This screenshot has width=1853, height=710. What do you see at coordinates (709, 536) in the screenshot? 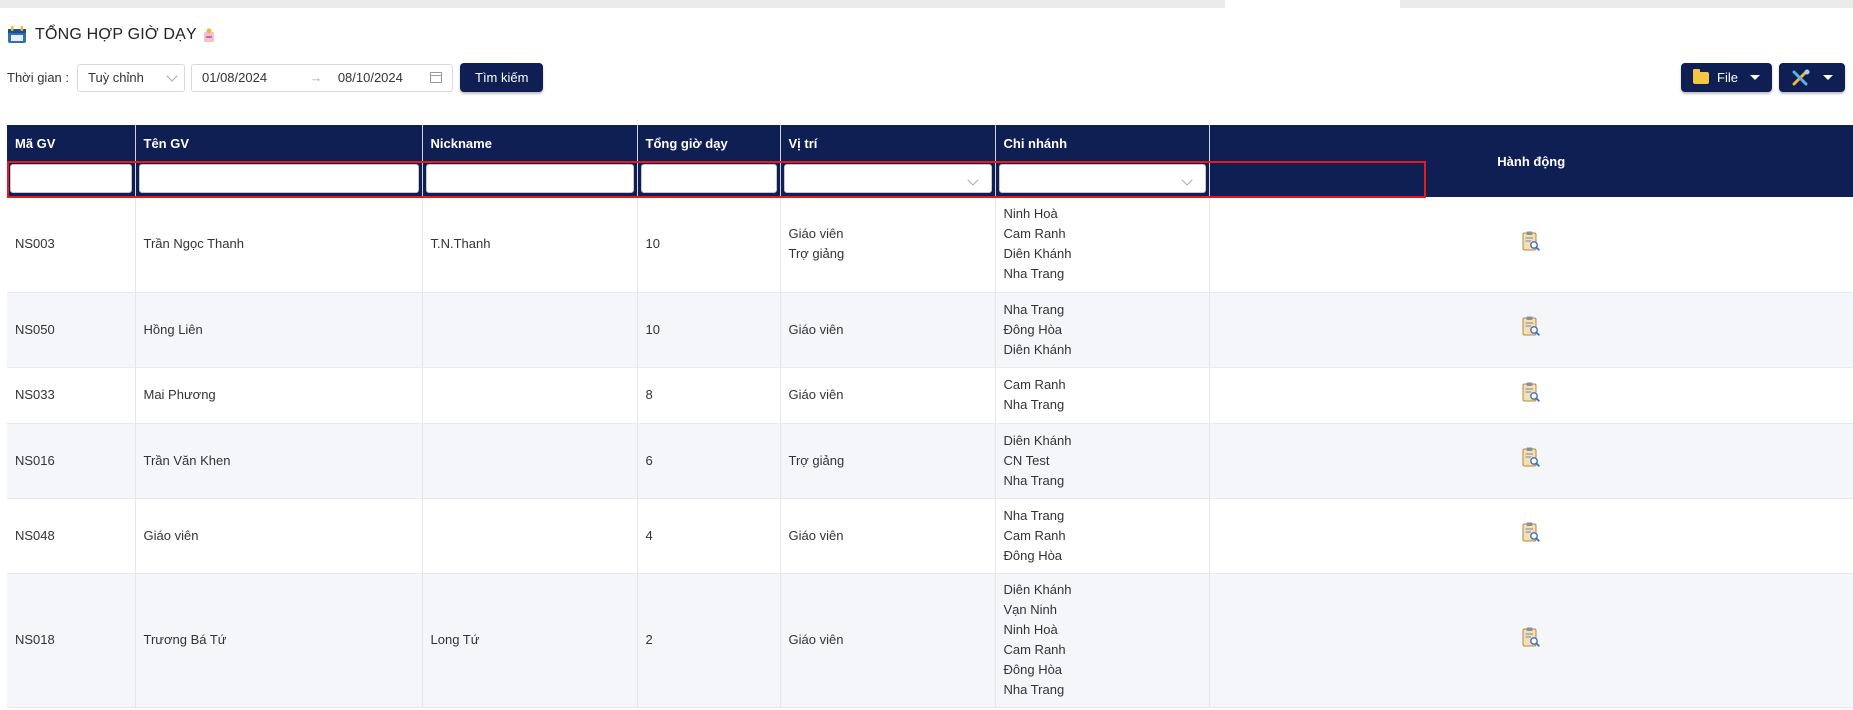
I see `cell-tong-gio-day: 4` at bounding box center [709, 536].